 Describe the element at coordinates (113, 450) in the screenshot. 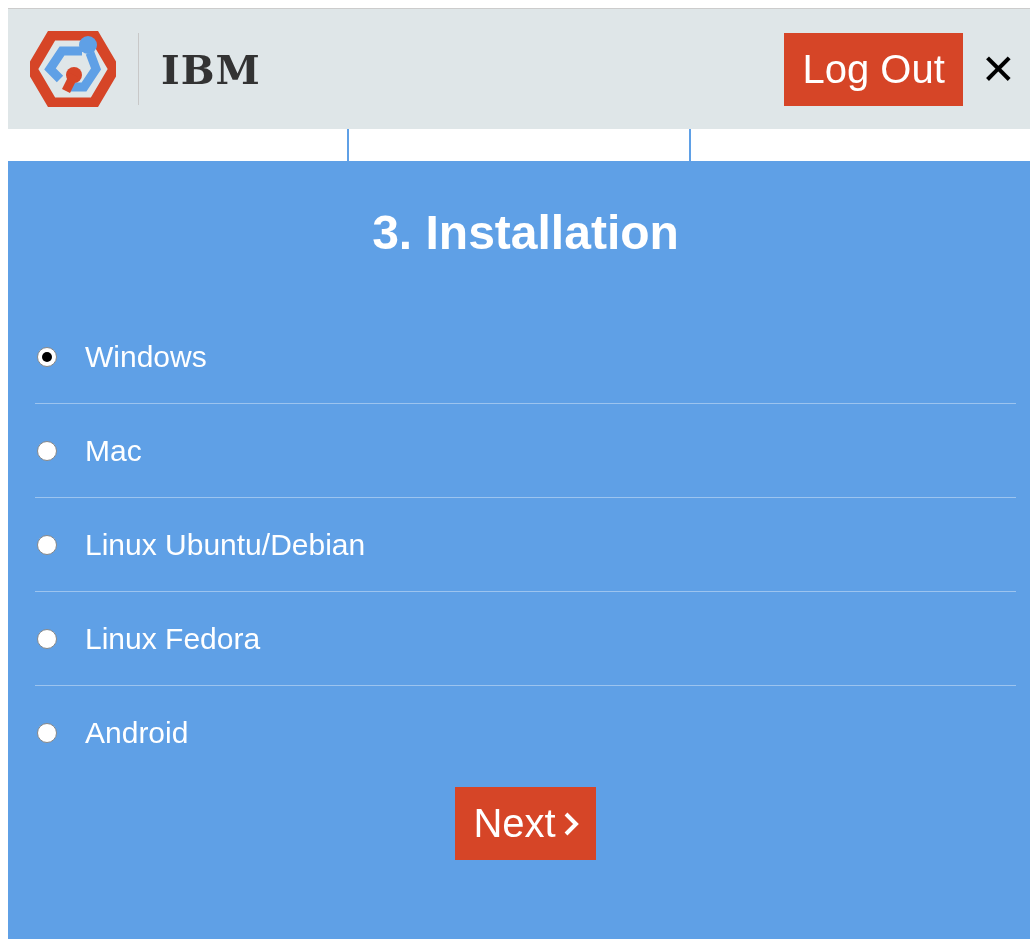

I see `option-label: Mac` at that location.